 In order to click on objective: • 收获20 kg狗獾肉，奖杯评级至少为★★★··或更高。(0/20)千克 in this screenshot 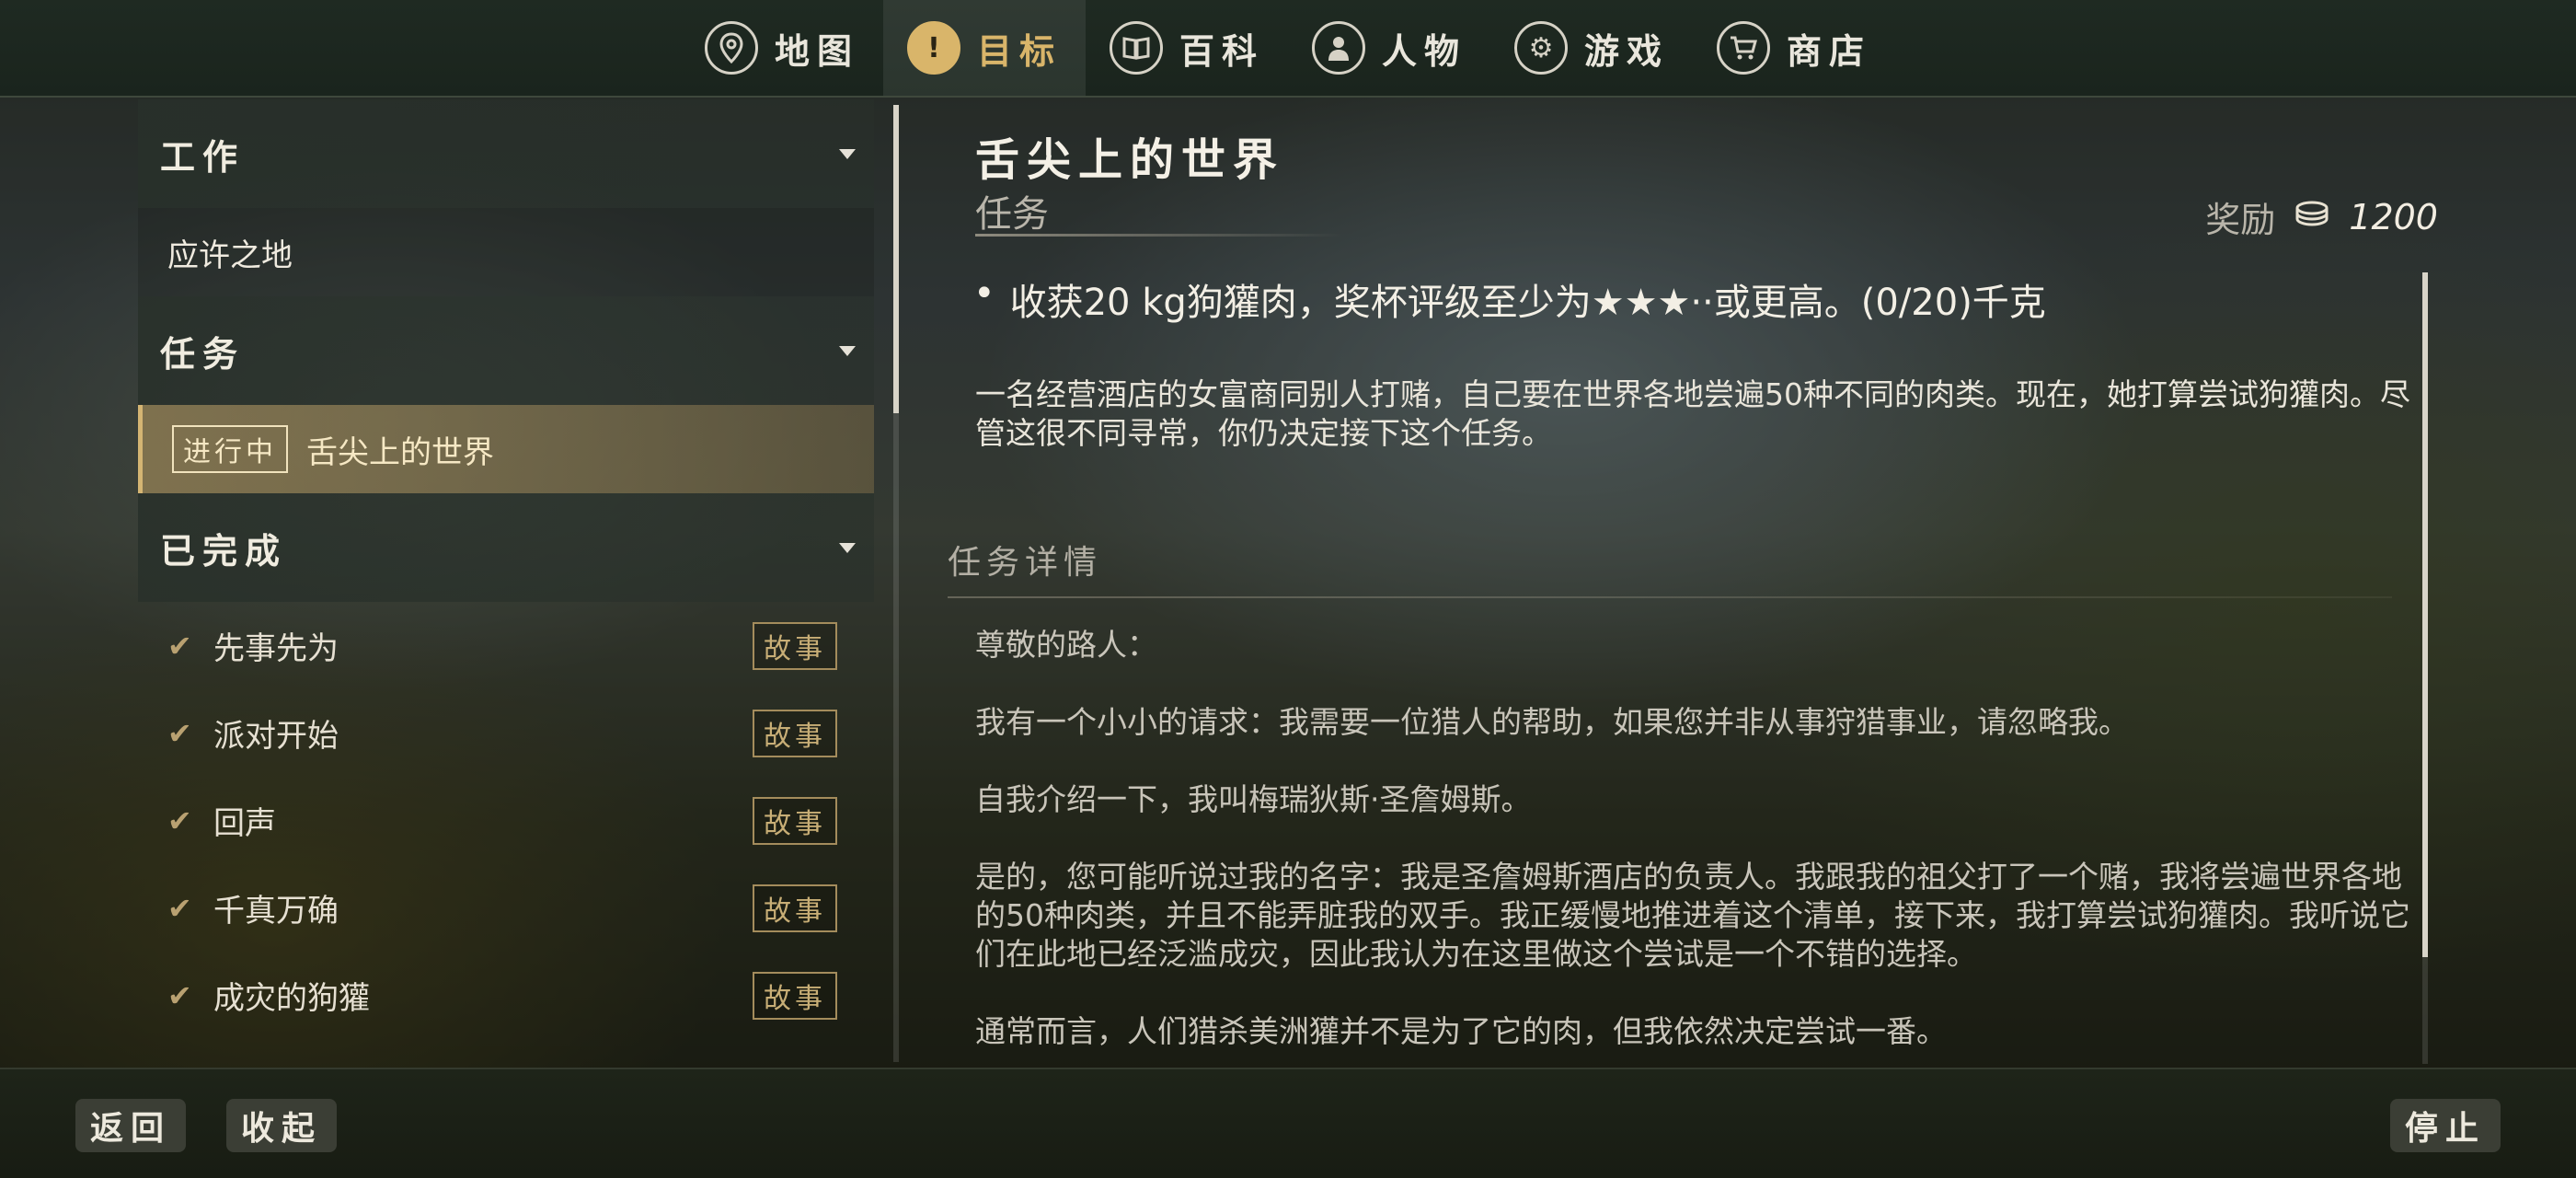, I will do `click(1509, 299)`.